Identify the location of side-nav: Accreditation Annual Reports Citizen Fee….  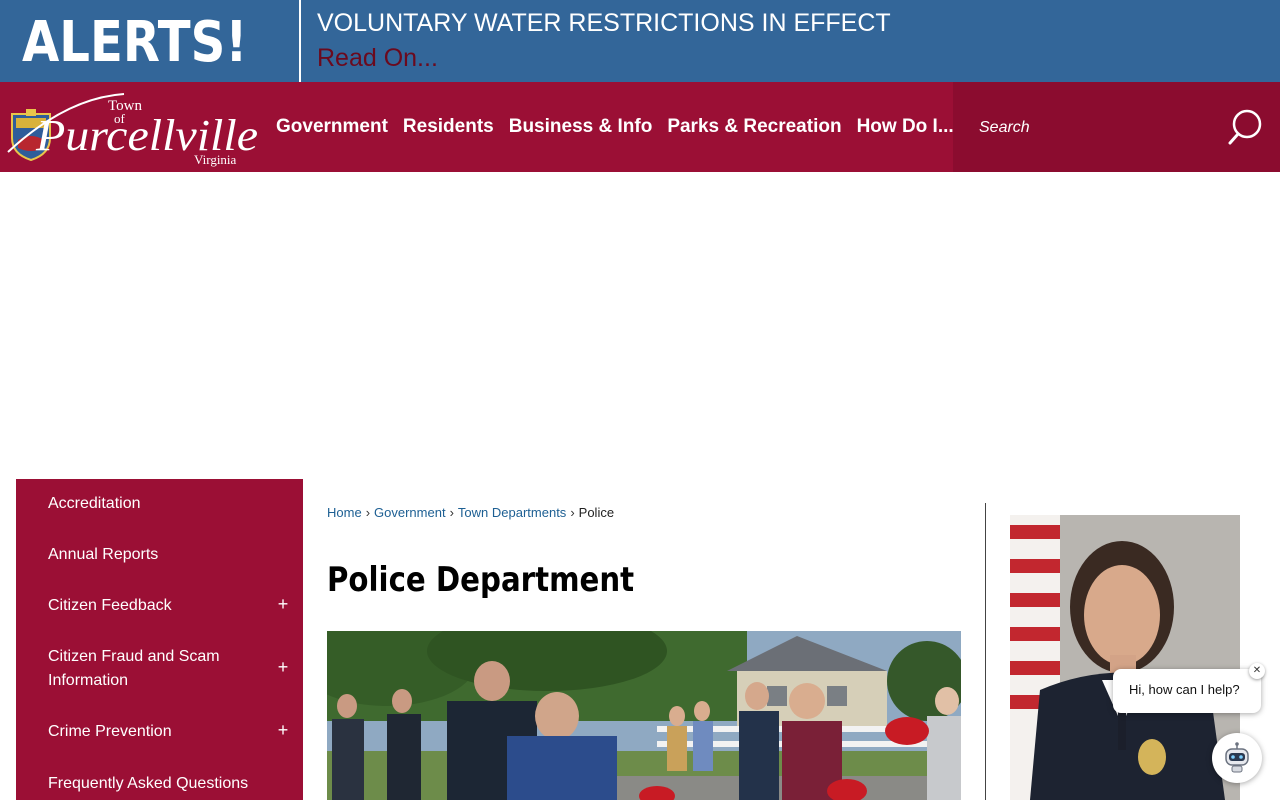
(159, 639).